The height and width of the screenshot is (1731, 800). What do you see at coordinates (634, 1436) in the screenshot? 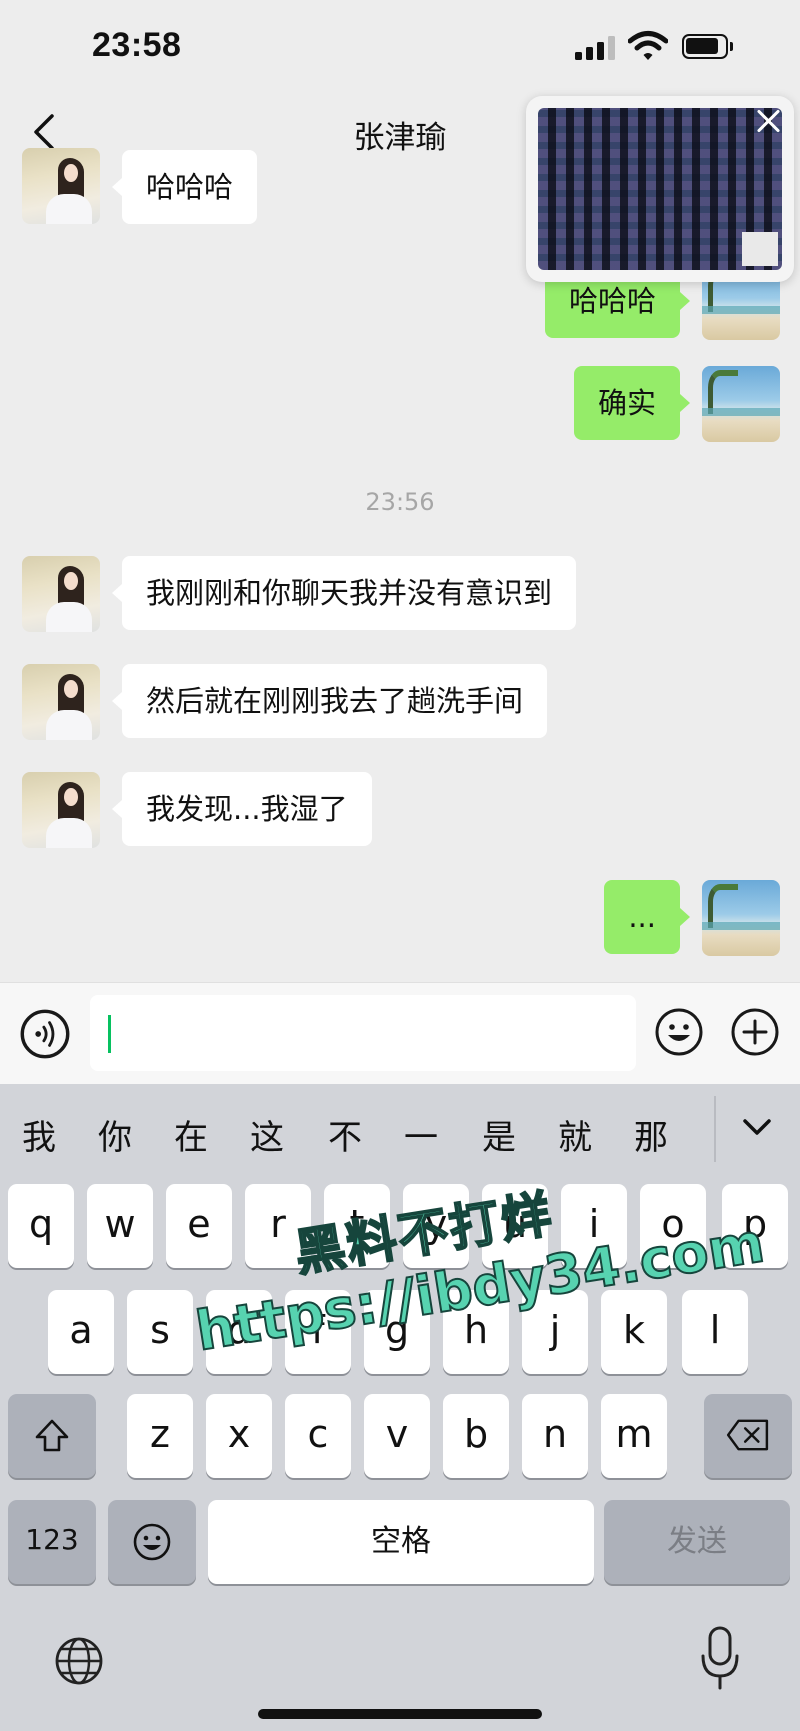
I see `key-m: m` at bounding box center [634, 1436].